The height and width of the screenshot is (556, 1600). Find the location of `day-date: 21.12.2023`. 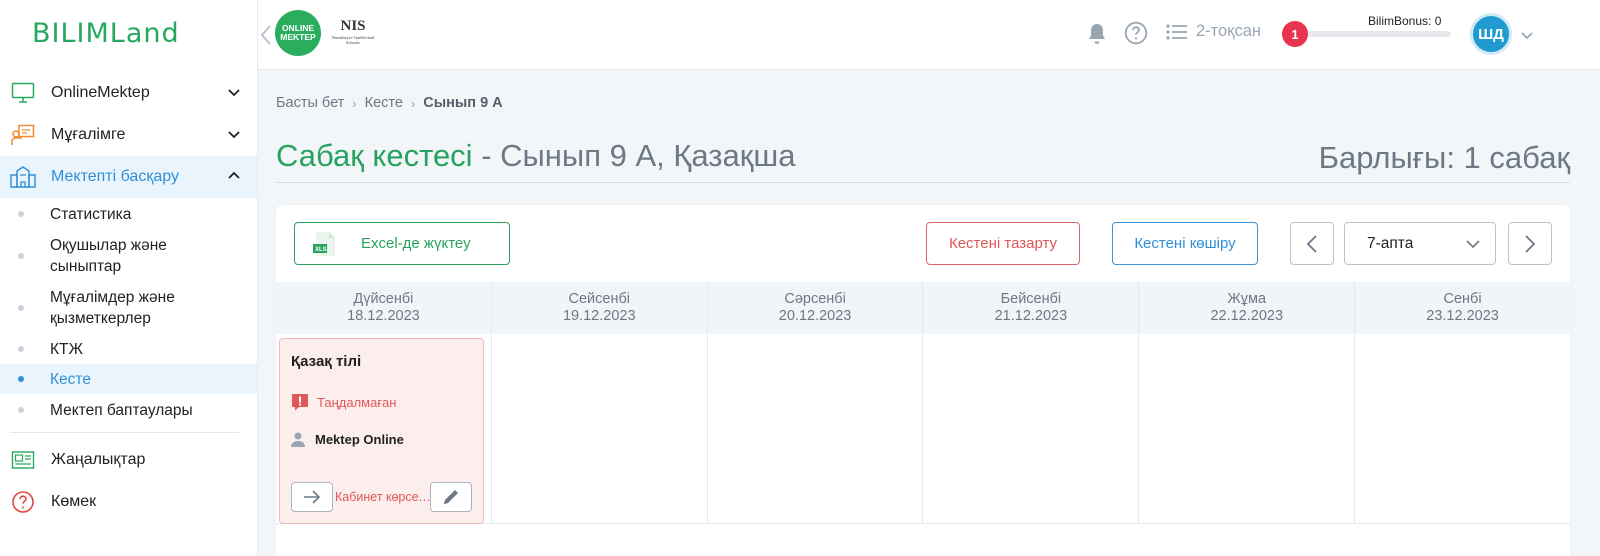

day-date: 21.12.2023 is located at coordinates (1031, 316).